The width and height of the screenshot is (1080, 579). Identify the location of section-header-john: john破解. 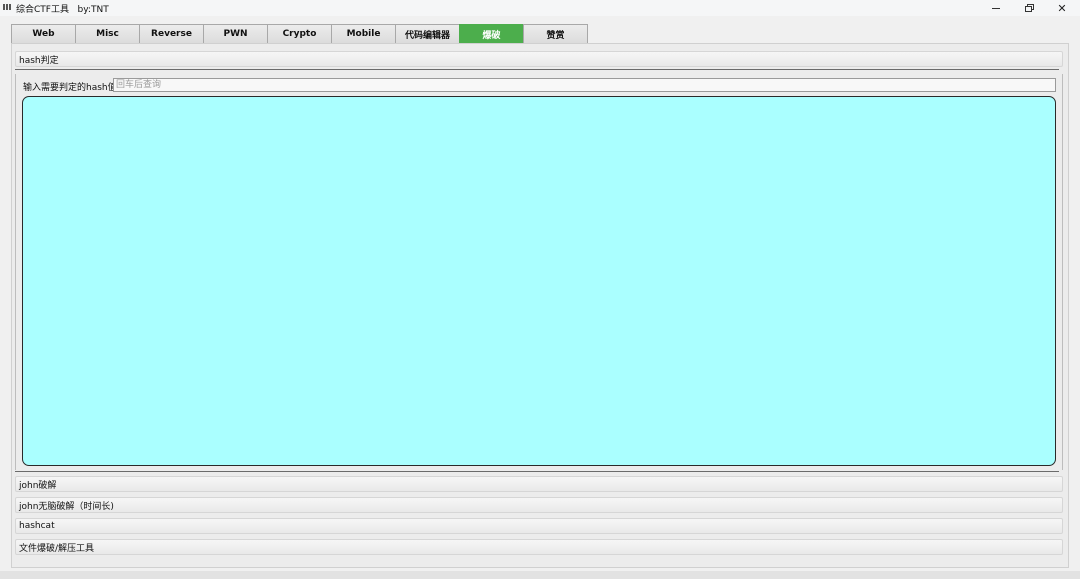
(539, 484).